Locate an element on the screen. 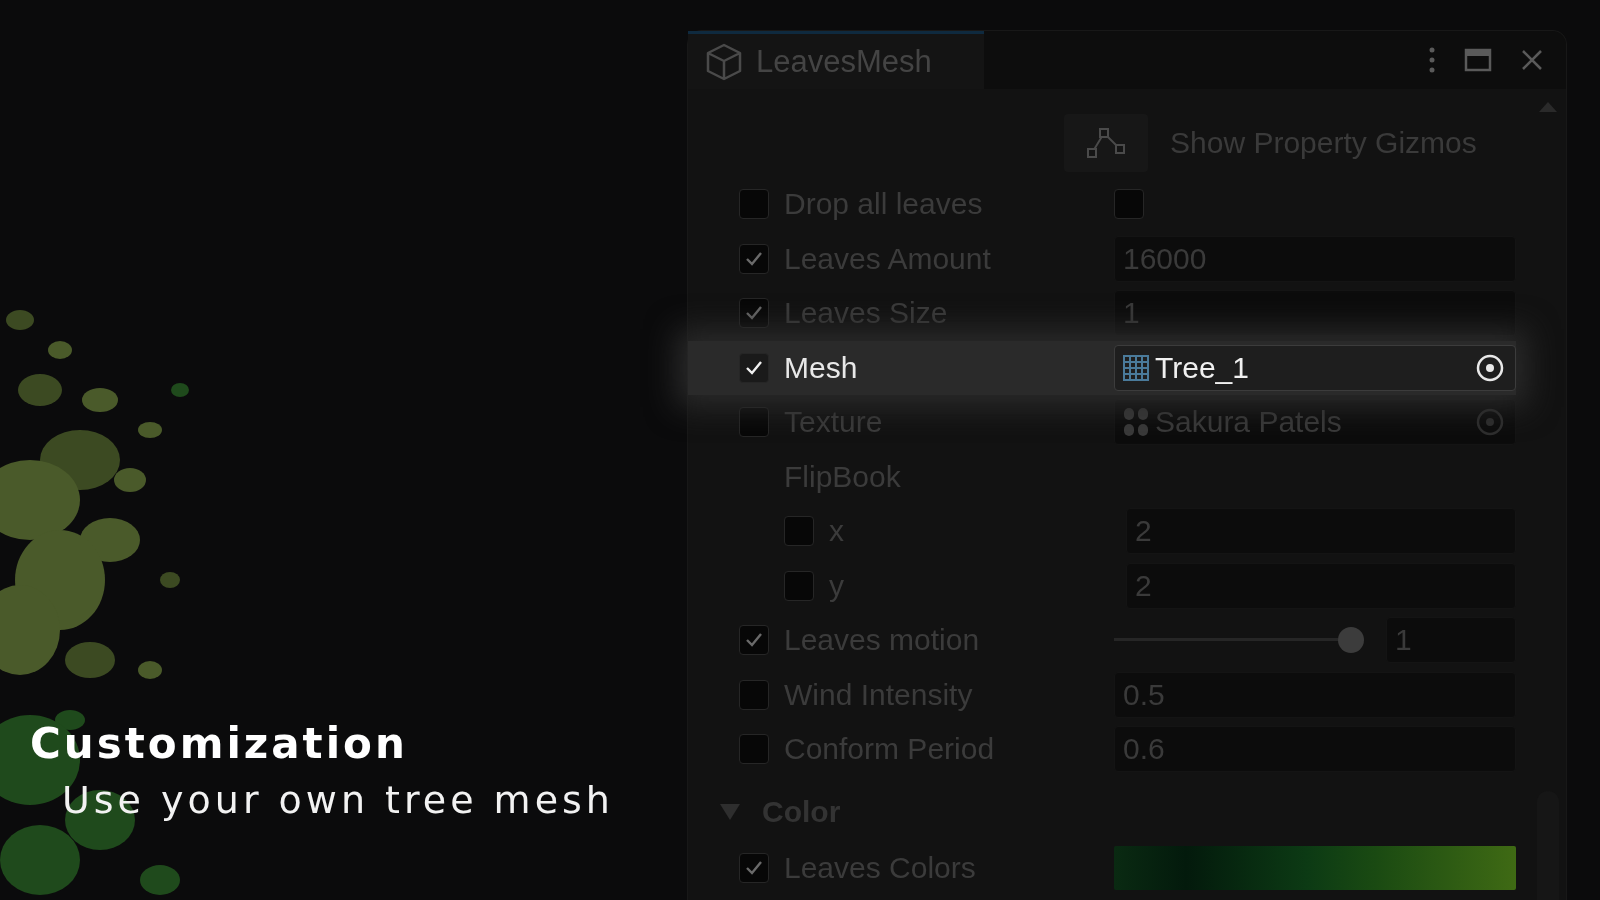  gizmo-button is located at coordinates (1106, 143).